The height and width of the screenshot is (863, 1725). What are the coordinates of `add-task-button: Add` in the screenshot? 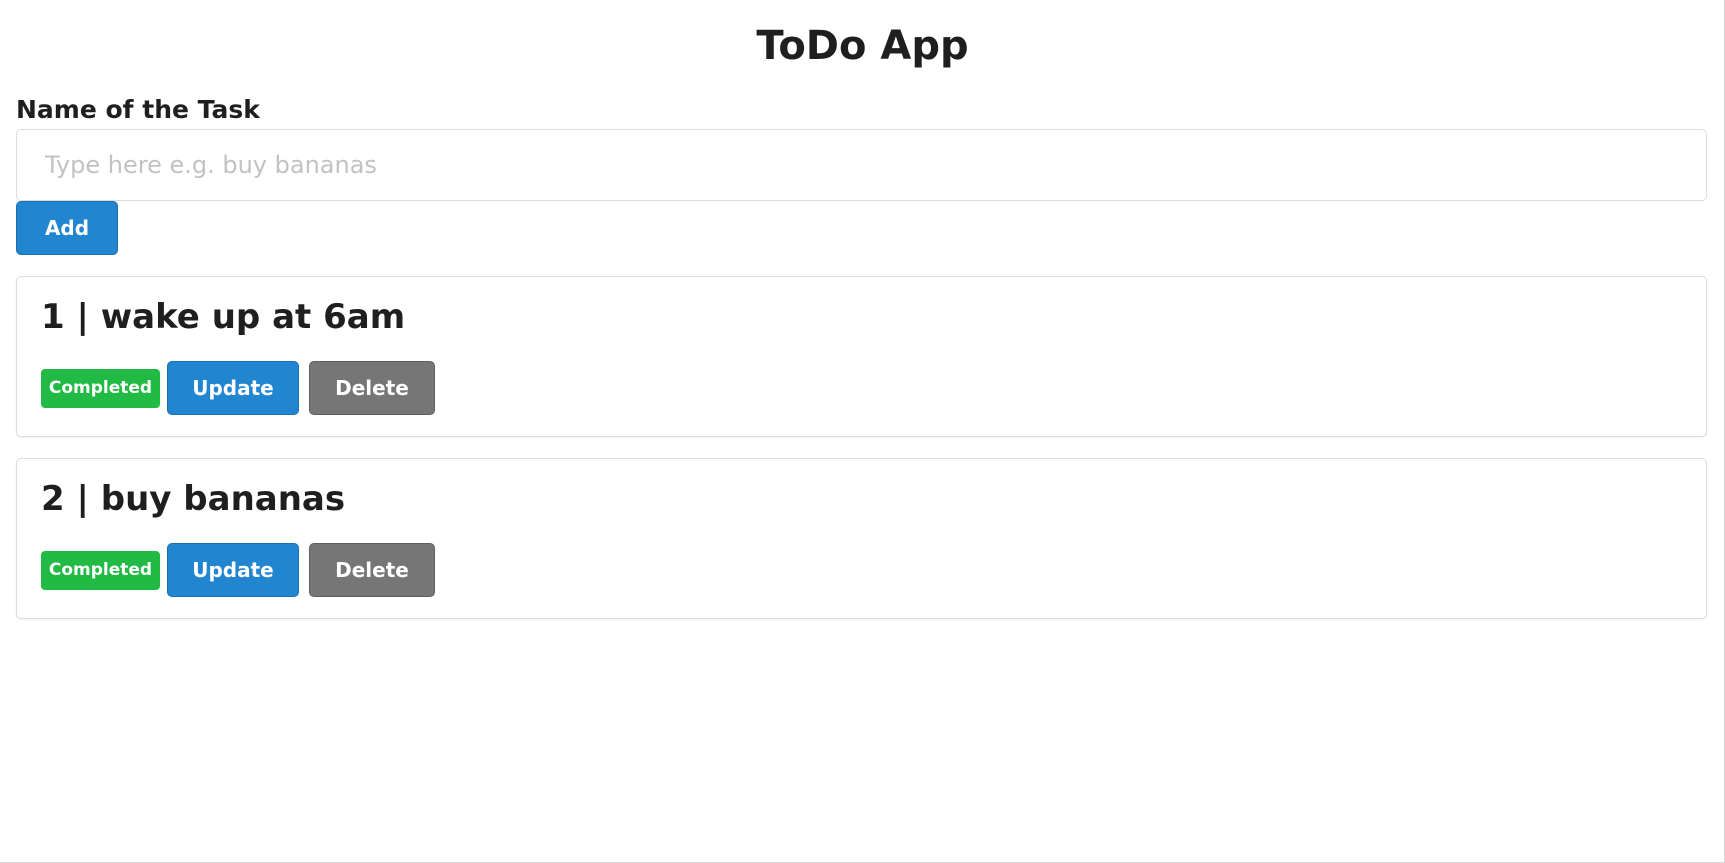 It's located at (67, 228).